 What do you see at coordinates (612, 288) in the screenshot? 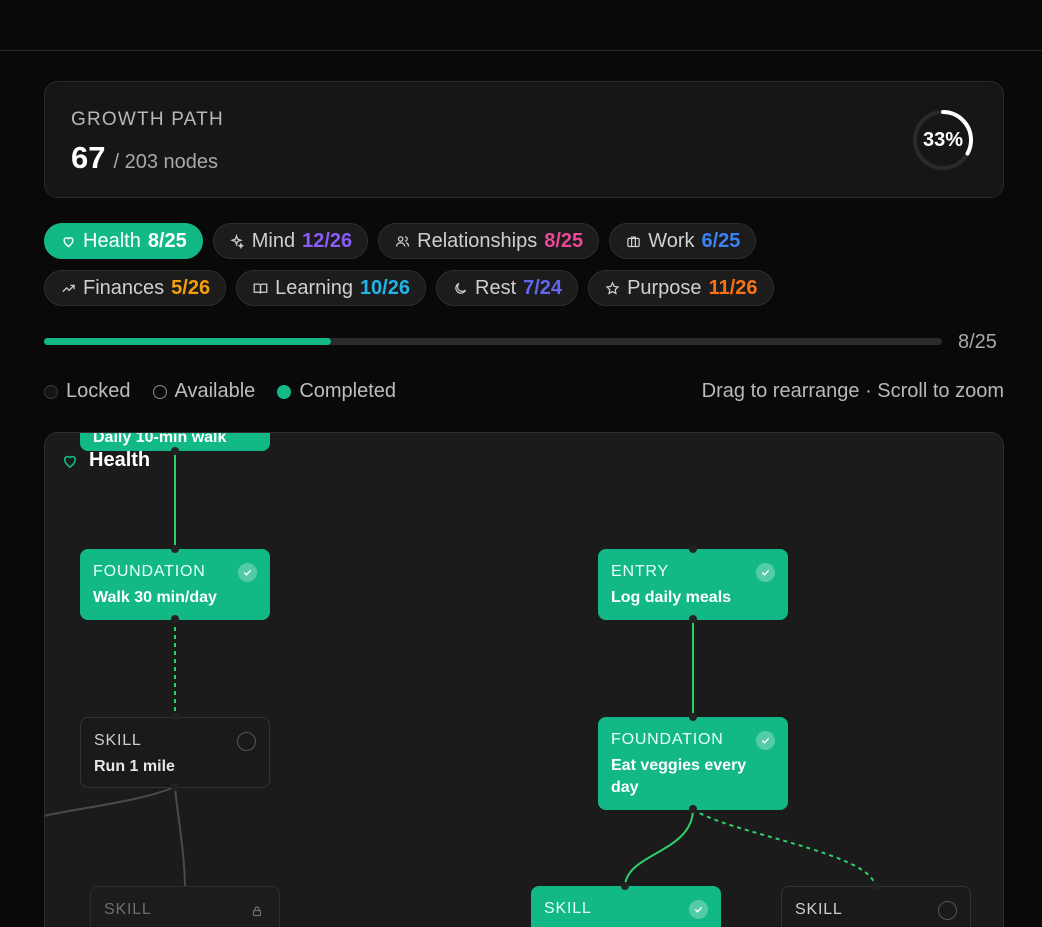
I see `star-icon` at bounding box center [612, 288].